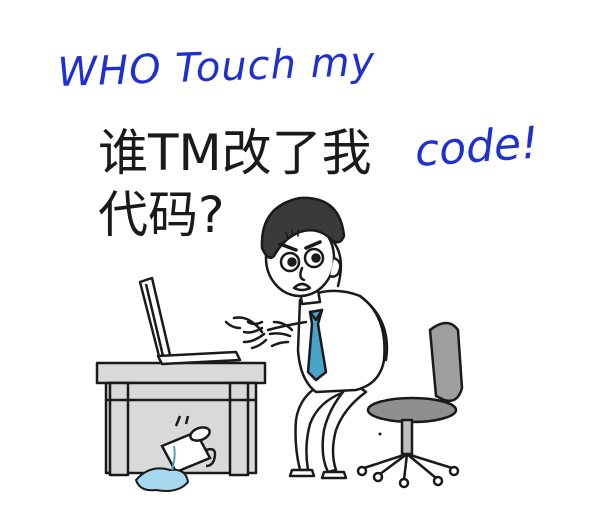 The width and height of the screenshot is (592, 527). What do you see at coordinates (235, 153) in the screenshot?
I see `caption-chinese-line1: 谁TM改了我` at bounding box center [235, 153].